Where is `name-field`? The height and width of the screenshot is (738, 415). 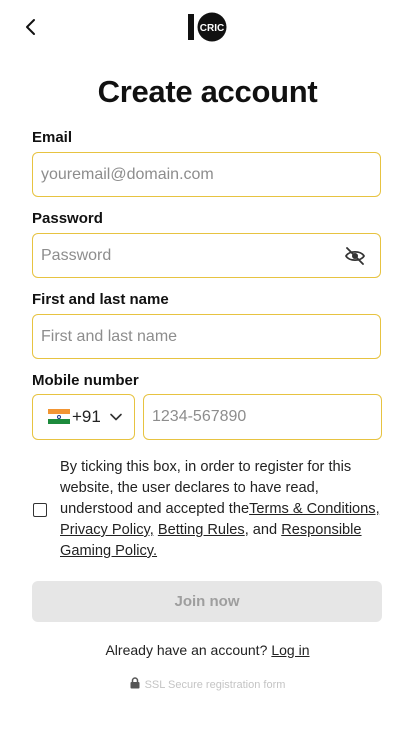
name-field is located at coordinates (182, 336).